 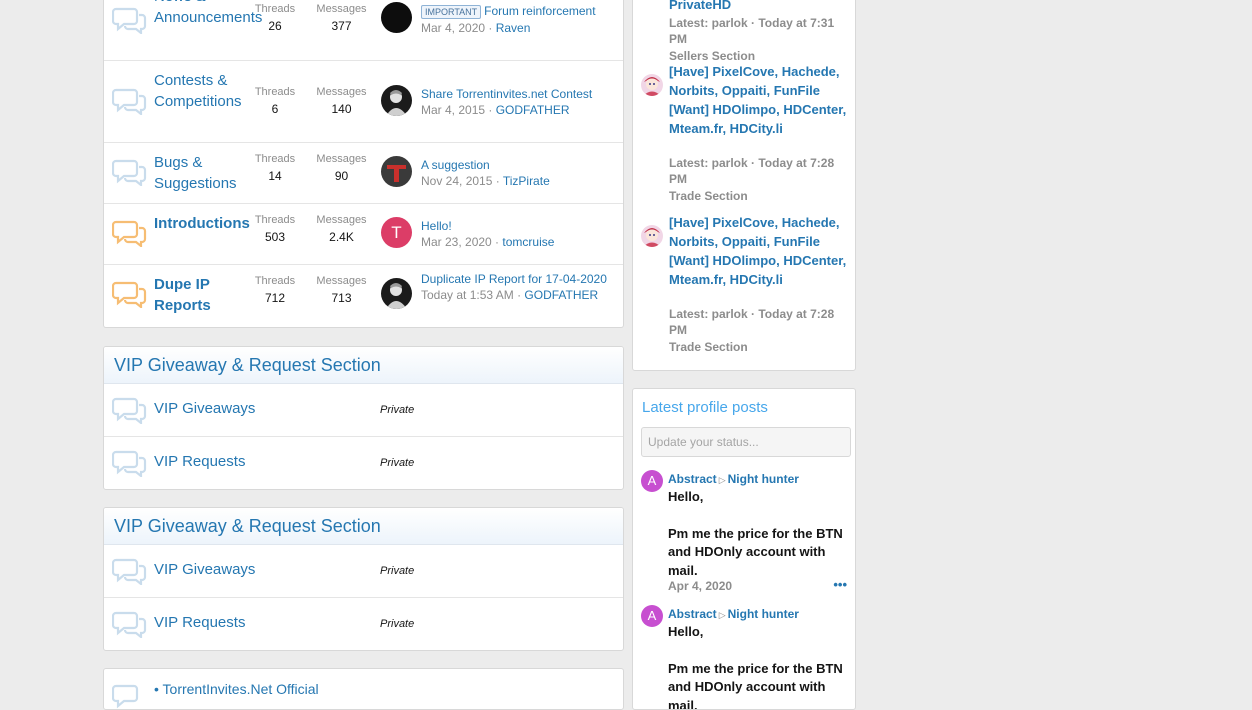 I want to click on last-post-user-link: TizPirate, so click(x=526, y=181).